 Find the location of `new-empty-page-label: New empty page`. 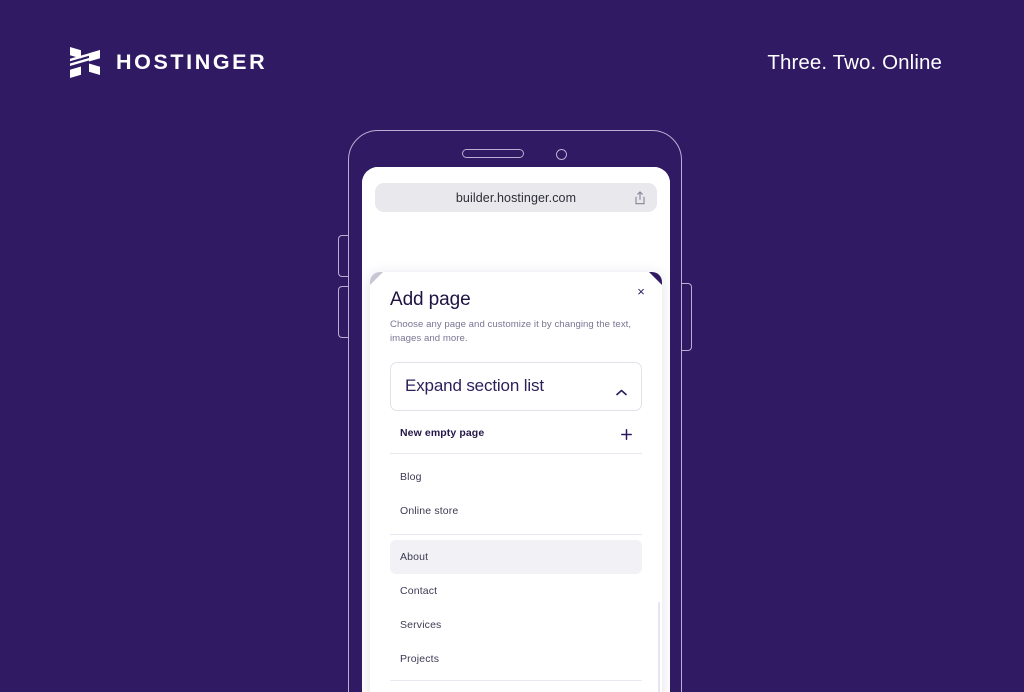

new-empty-page-label: New empty page is located at coordinates (442, 432).